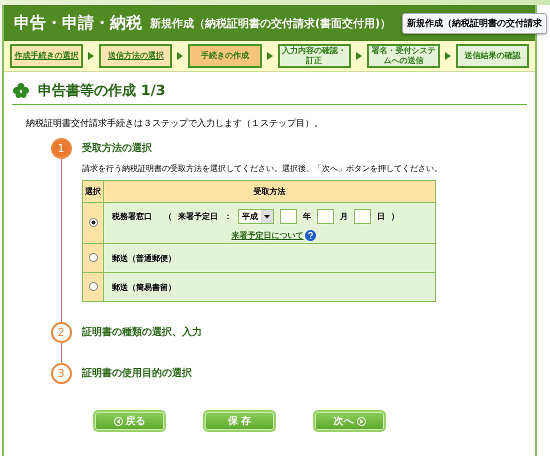  What do you see at coordinates (262, 168) in the screenshot?
I see `instruction-text: 請求を行う納税証明書の受取方法を選択してください。選択後、「次へ」ボタンを押してください。` at bounding box center [262, 168].